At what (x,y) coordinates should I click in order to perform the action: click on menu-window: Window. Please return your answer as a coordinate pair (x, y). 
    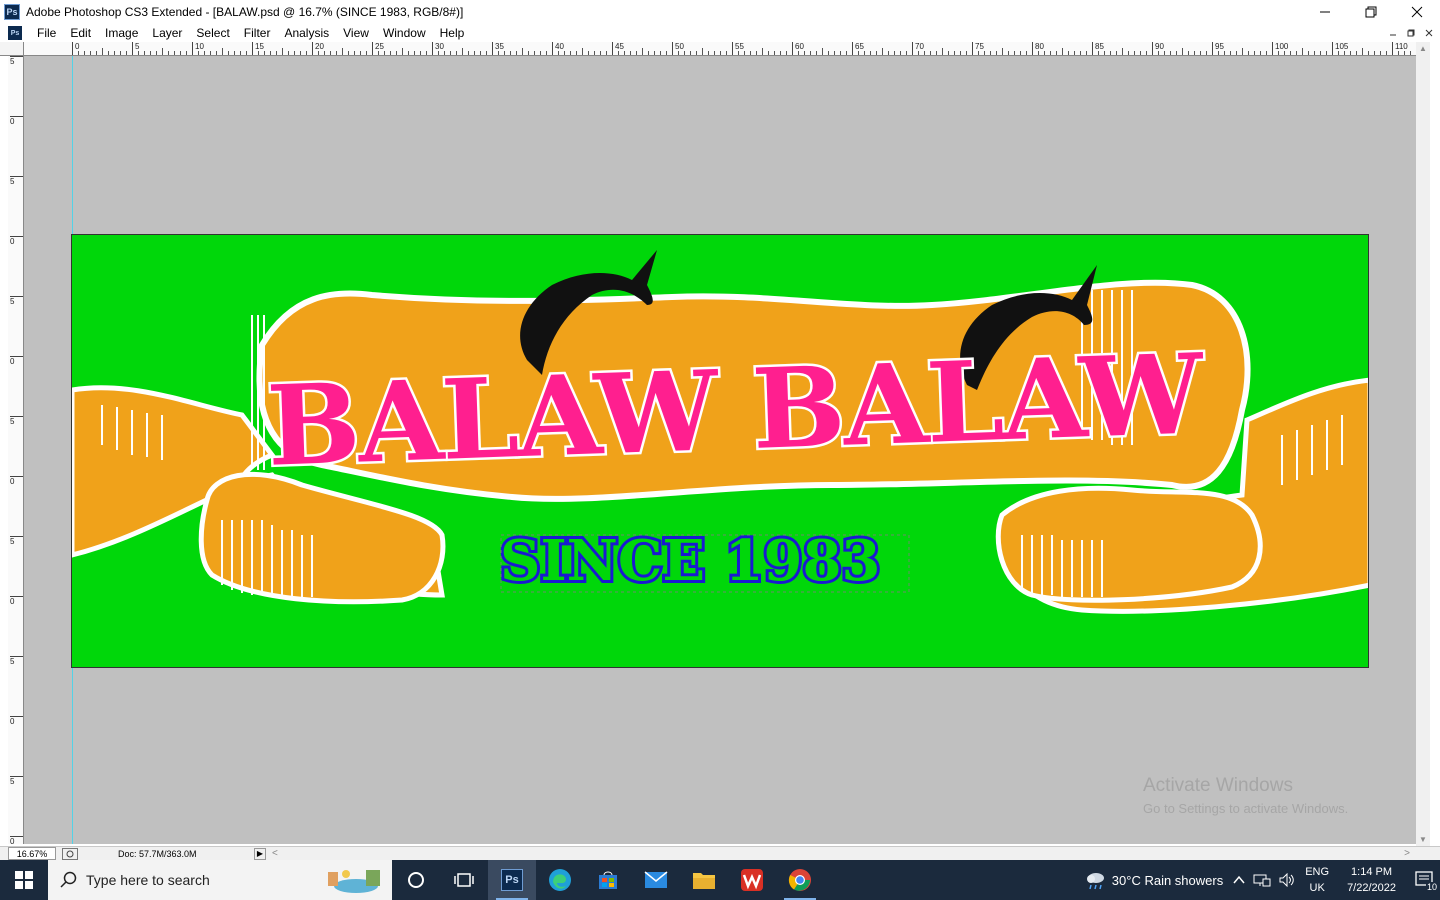
    Looking at the image, I should click on (404, 33).